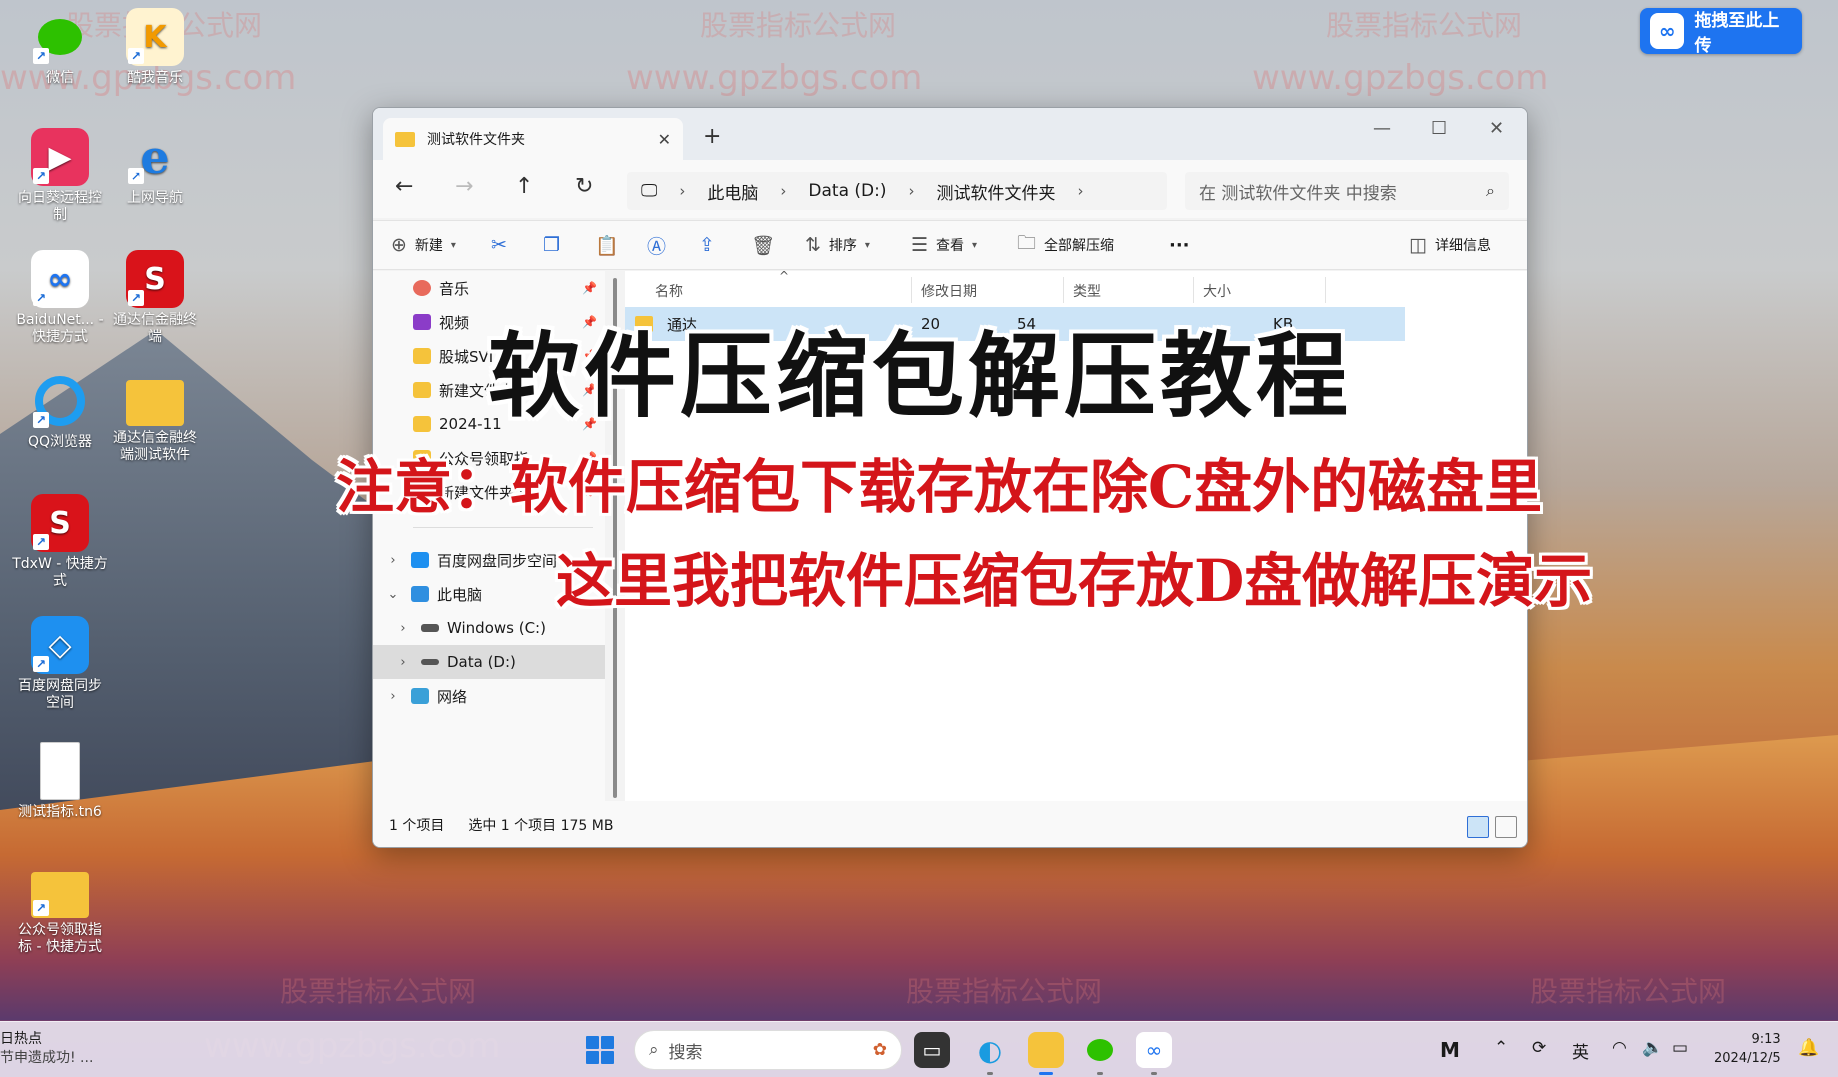 The width and height of the screenshot is (1838, 1077). I want to click on maximize-button: ☐, so click(1439, 128).